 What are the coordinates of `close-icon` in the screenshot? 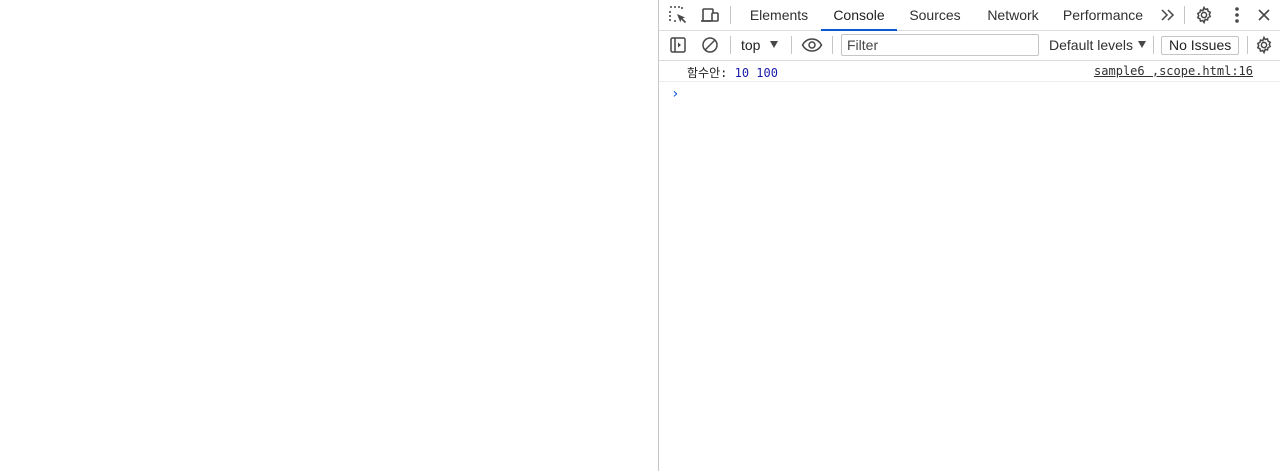 It's located at (1264, 15).